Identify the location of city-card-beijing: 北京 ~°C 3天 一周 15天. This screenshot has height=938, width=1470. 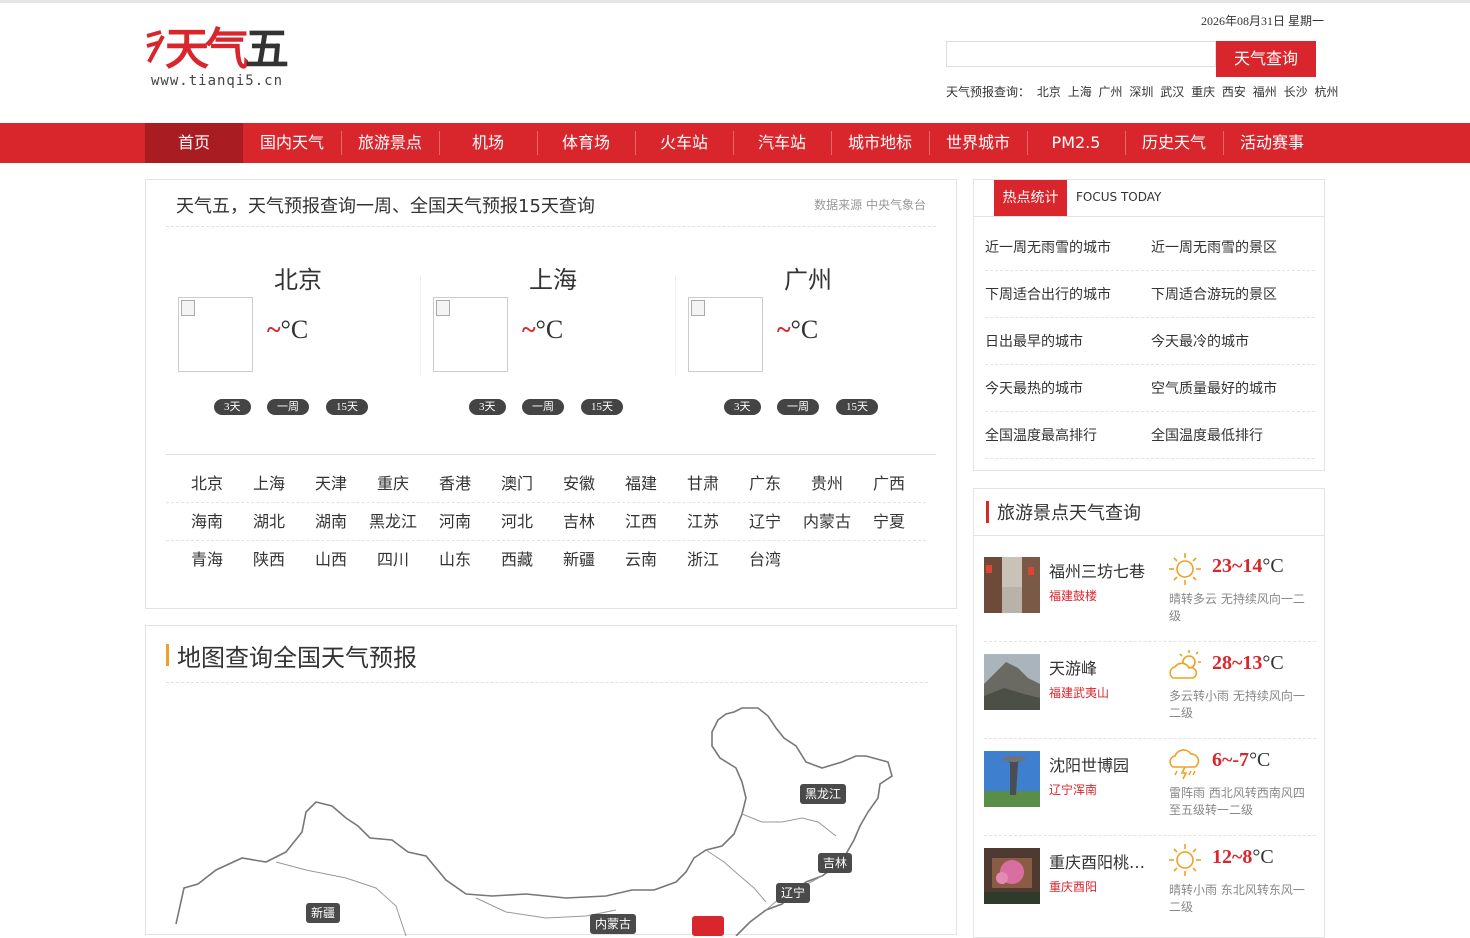
(303, 340).